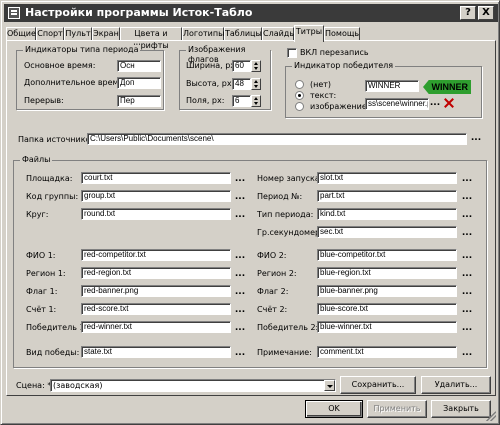 The width and height of the screenshot is (500, 425). I want to click on title-bar: Настройки программы Исток-Табло ? X, so click(251, 13).